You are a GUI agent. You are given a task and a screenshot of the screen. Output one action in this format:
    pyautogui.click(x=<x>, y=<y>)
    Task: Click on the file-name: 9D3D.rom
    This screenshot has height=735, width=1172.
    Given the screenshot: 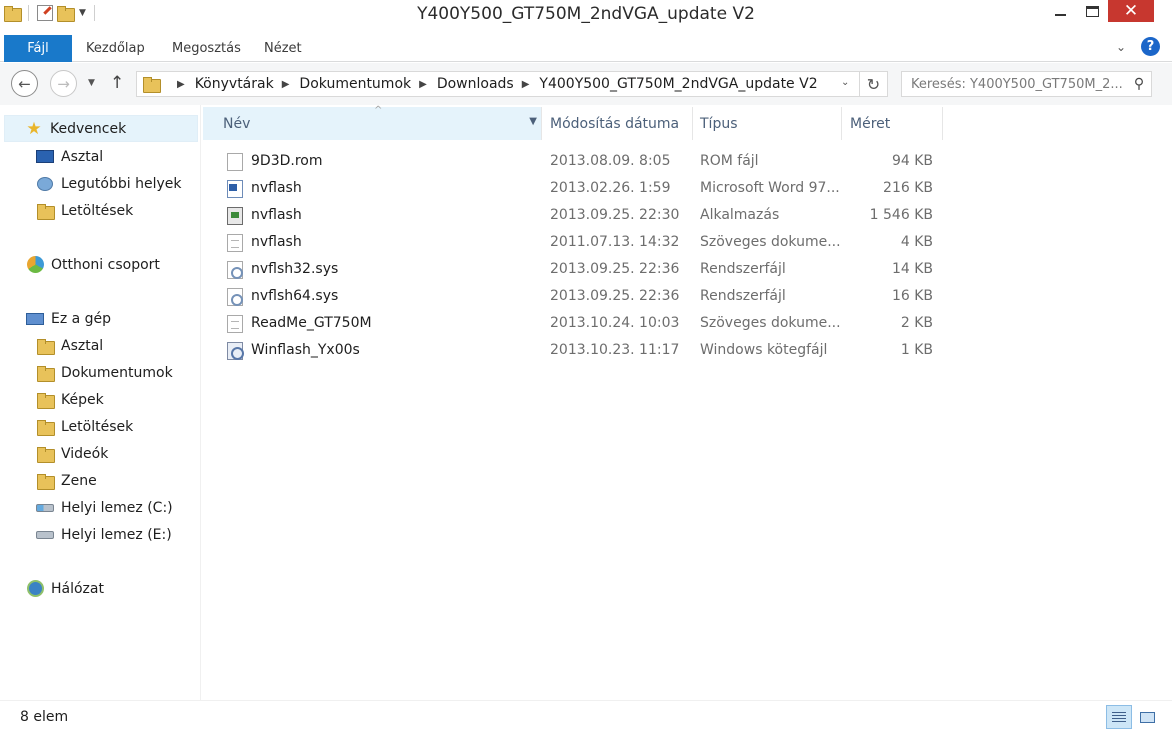 What is the action you would take?
    pyautogui.click(x=287, y=161)
    